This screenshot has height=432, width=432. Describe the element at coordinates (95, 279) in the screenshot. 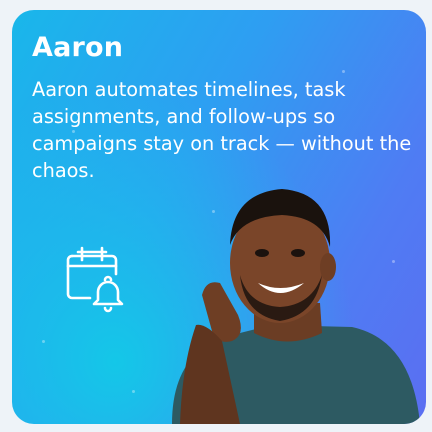

I see `calendar-bell-icon` at that location.